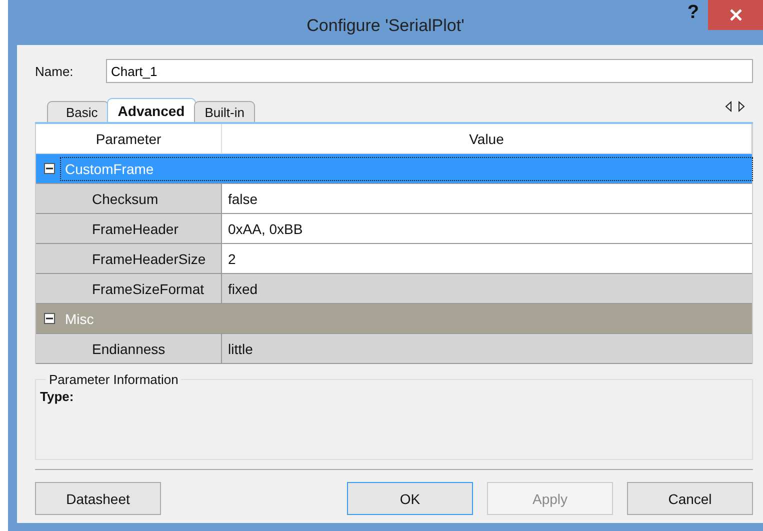  Describe the element at coordinates (690, 498) in the screenshot. I see `dialog-button: Cancel` at that location.